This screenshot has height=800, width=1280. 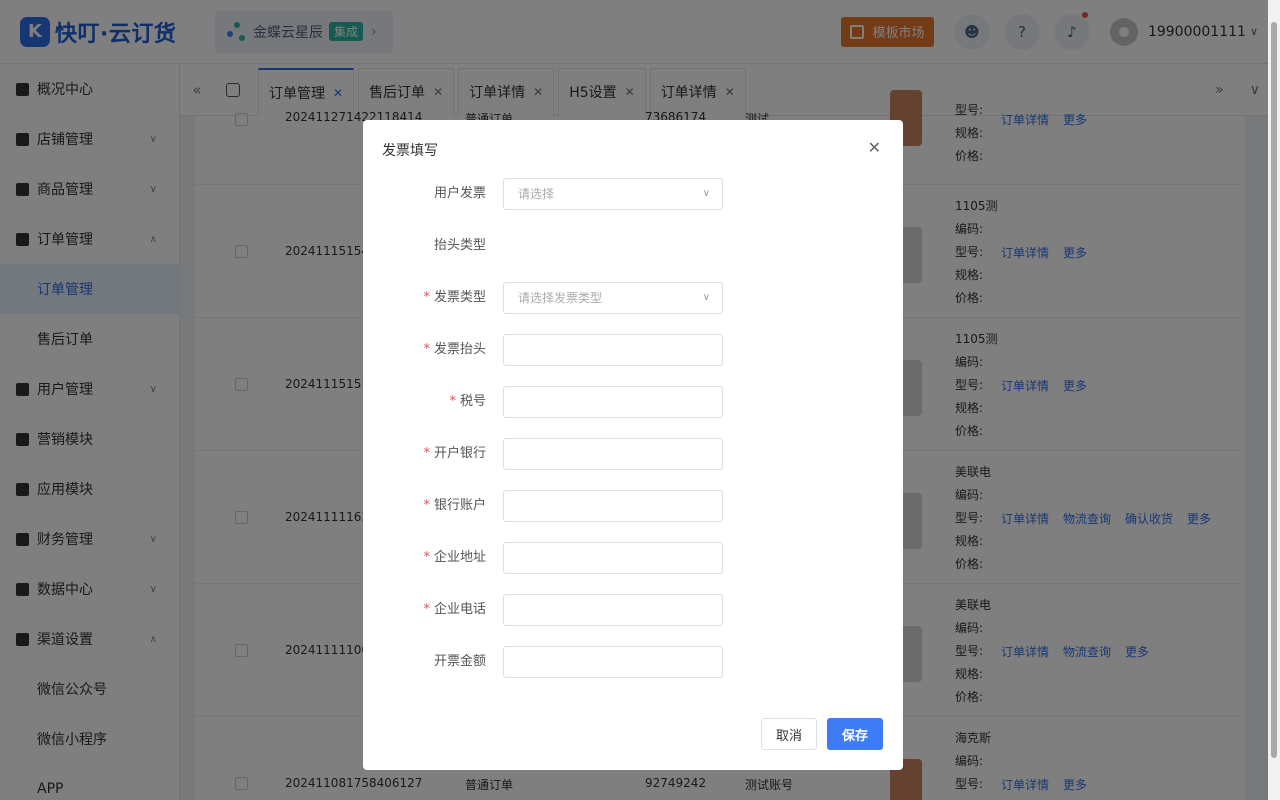 What do you see at coordinates (1274, 390) in the screenshot?
I see `scrollbar-thumb` at bounding box center [1274, 390].